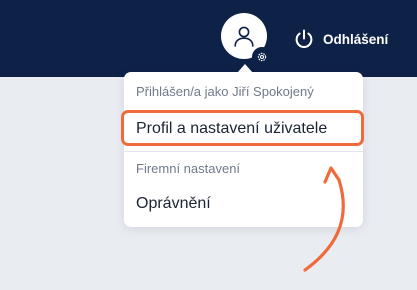 Image resolution: width=417 pixels, height=290 pixels. I want to click on company-settings-heading: Firemní nastavení, so click(188, 168).